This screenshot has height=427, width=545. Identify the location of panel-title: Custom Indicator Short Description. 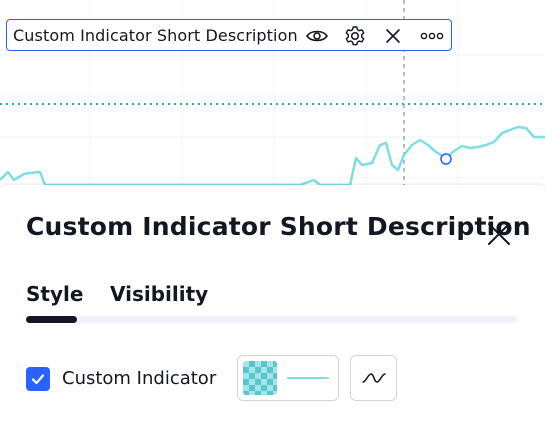
(278, 226).